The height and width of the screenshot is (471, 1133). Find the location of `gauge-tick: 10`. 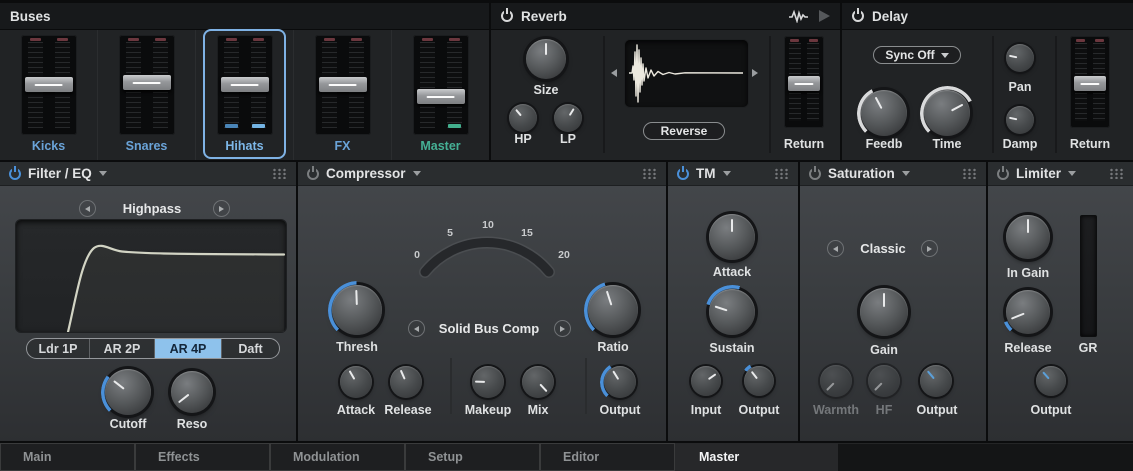

gauge-tick: 10 is located at coordinates (488, 225).